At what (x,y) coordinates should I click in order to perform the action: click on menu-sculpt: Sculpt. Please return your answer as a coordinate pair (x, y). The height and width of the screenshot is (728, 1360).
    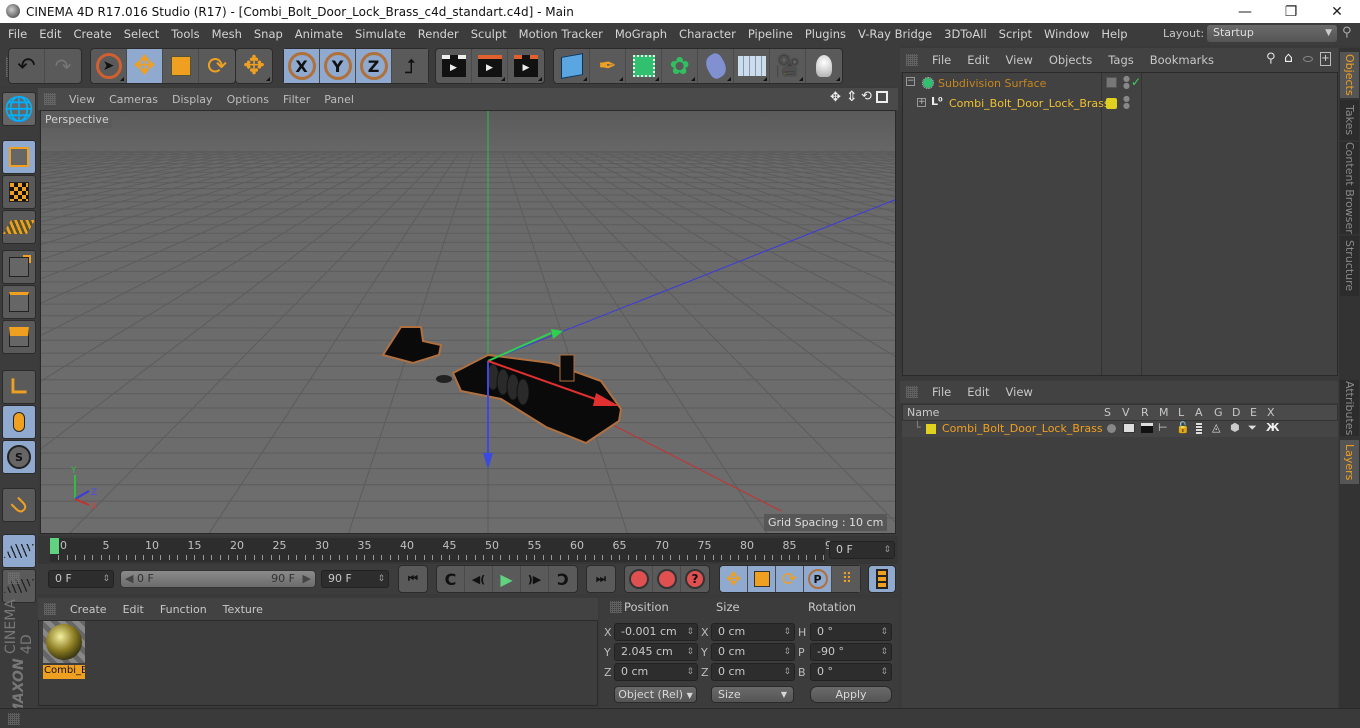
    Looking at the image, I should click on (489, 34).